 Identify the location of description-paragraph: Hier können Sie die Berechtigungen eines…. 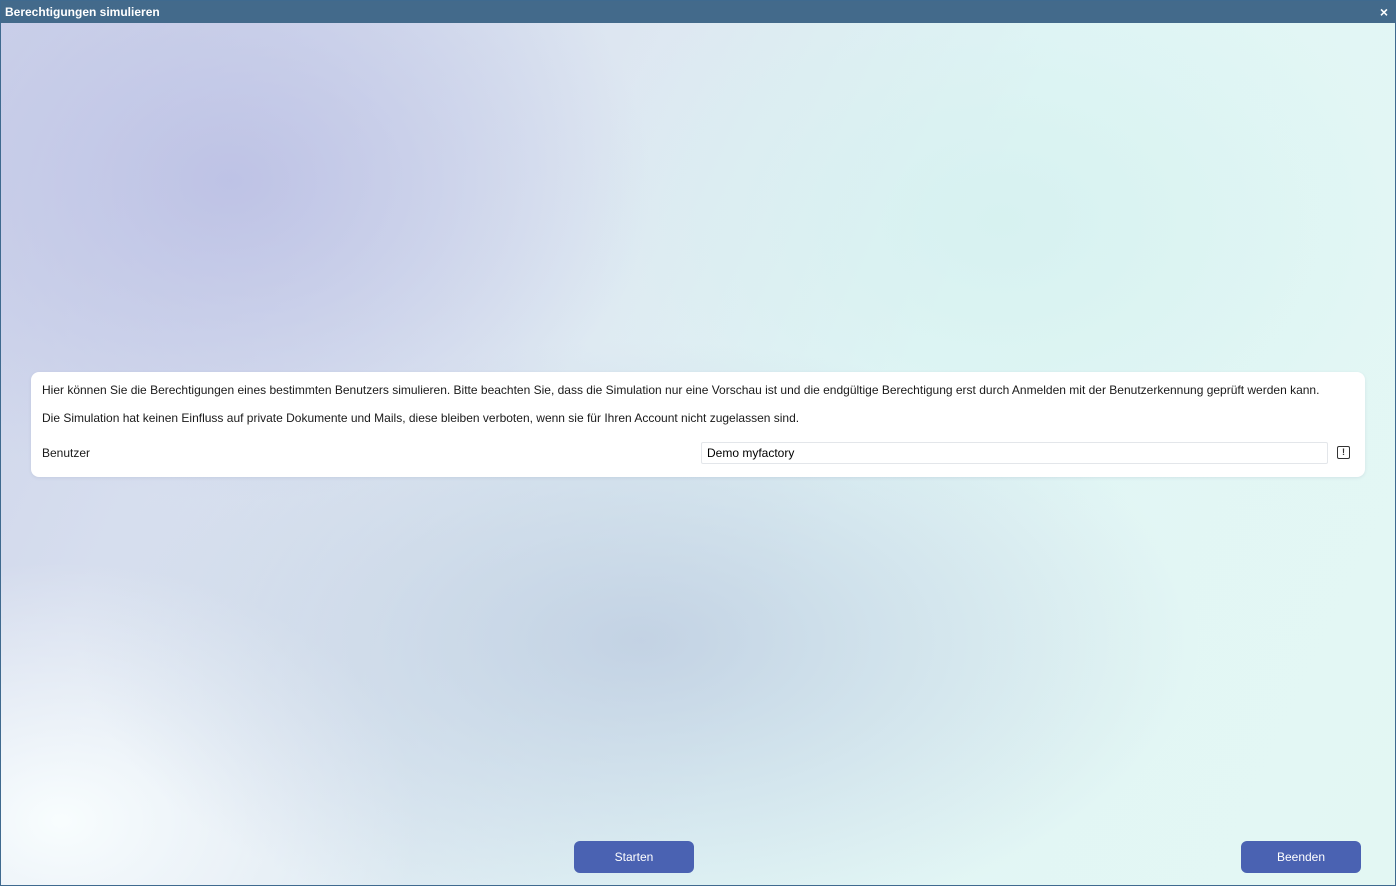
(681, 390).